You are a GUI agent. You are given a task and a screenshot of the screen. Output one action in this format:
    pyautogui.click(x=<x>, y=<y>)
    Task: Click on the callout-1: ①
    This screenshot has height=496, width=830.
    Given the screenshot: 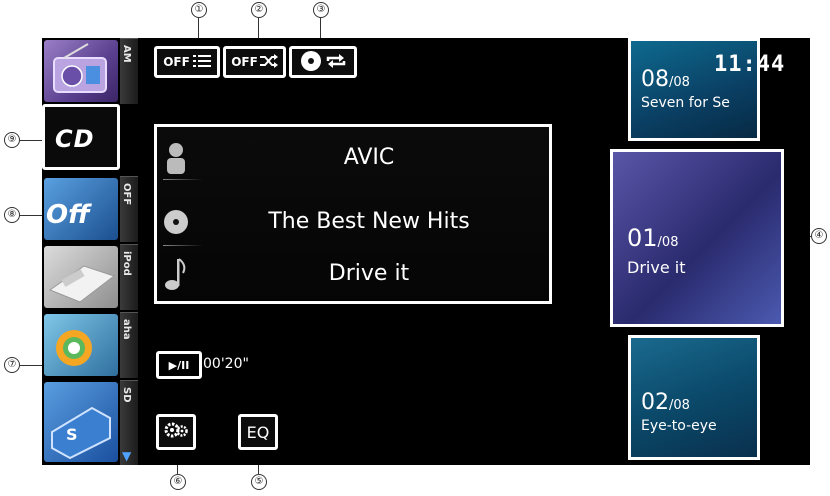 What is the action you would take?
    pyautogui.click(x=199, y=10)
    